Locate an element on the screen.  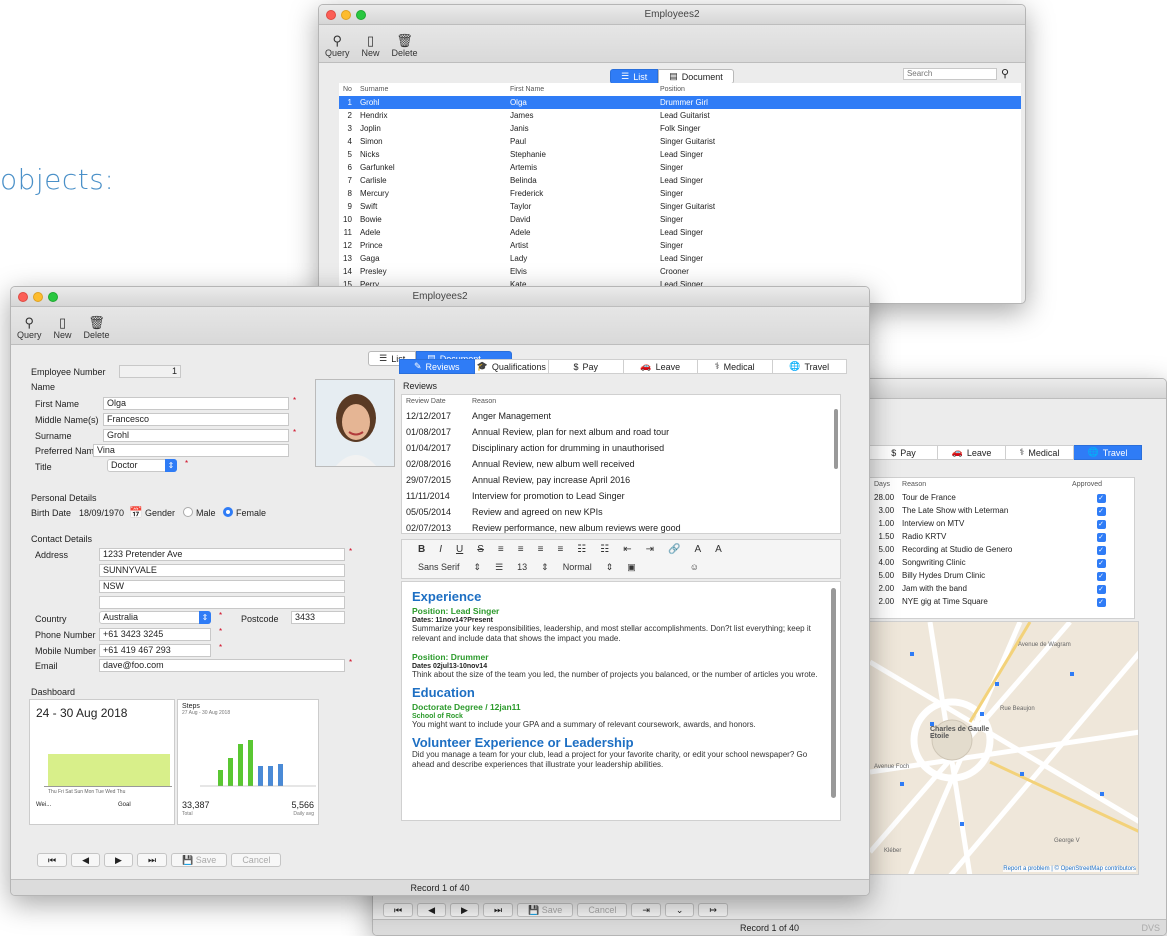
country-select: Australia is located at coordinates (155, 617).